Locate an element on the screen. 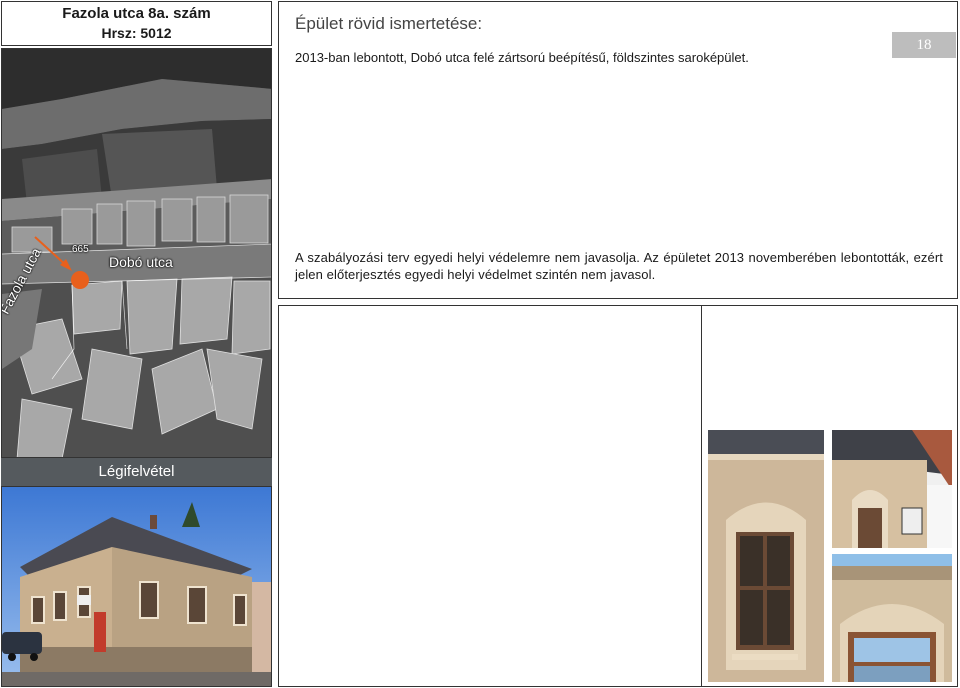  lot-number: Hrsz: 5012 is located at coordinates (136, 33).